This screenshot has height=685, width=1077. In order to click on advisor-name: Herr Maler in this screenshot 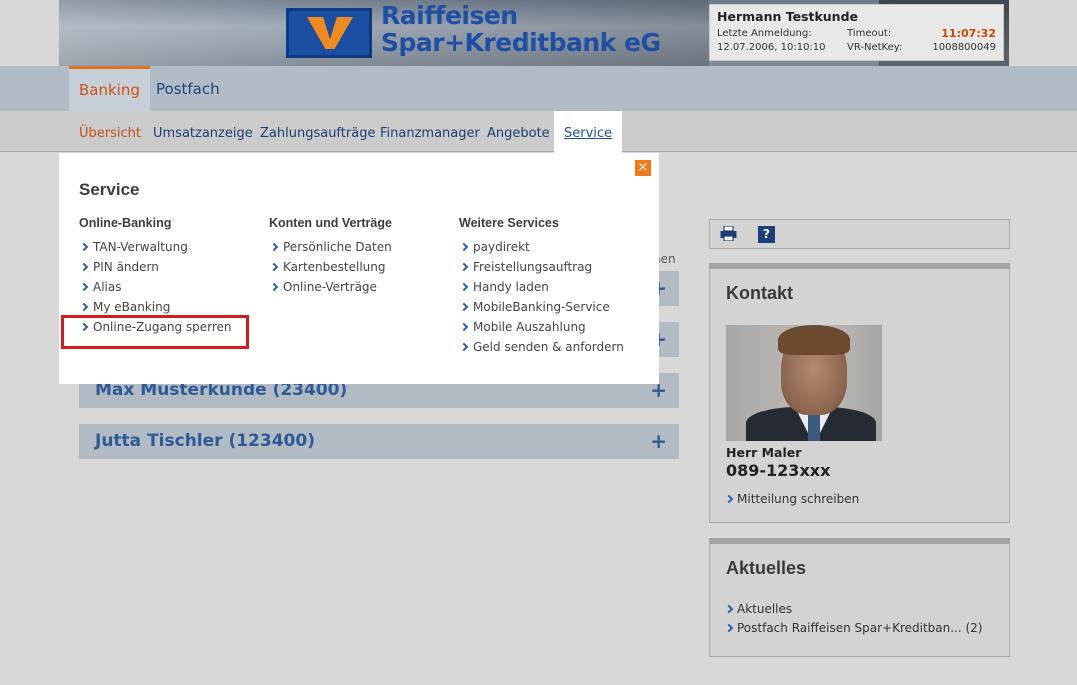, I will do `click(764, 452)`.